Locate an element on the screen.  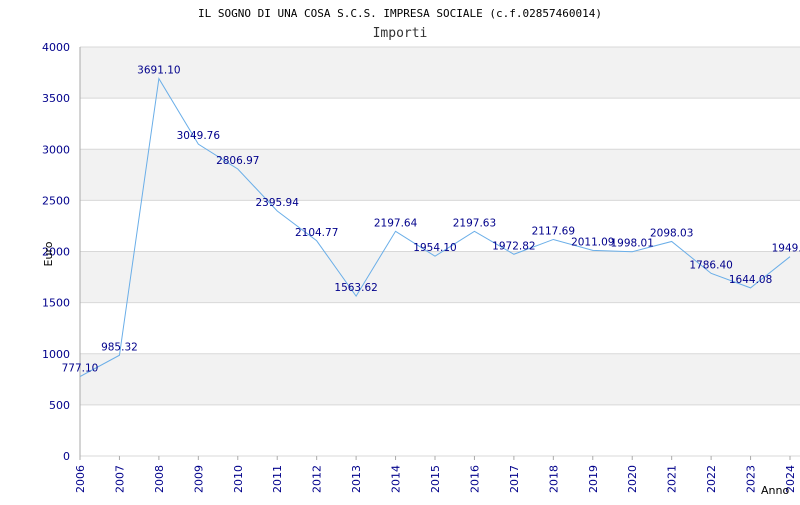
data-label: 1786.40 is located at coordinates (710, 265).